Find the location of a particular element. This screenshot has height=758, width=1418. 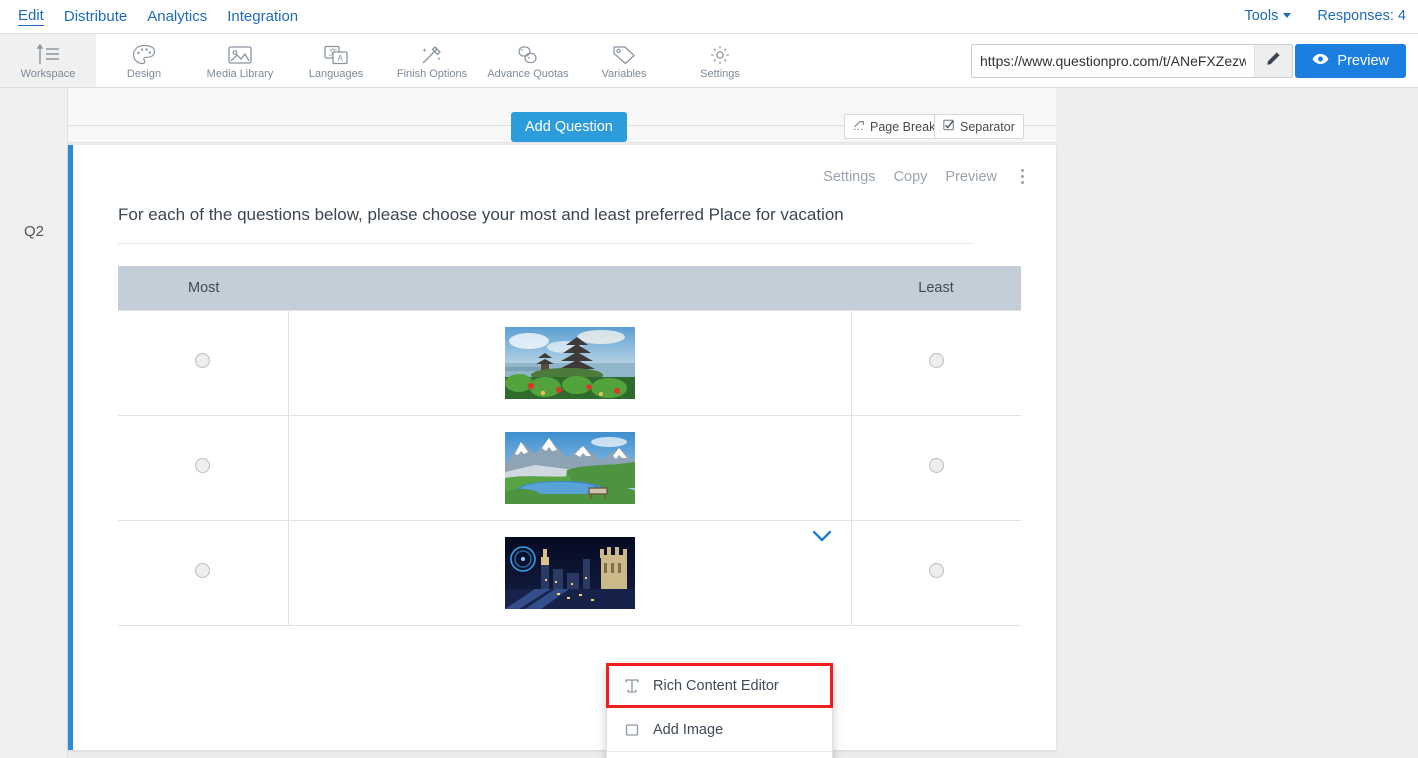

palette-icon is located at coordinates (144, 54).